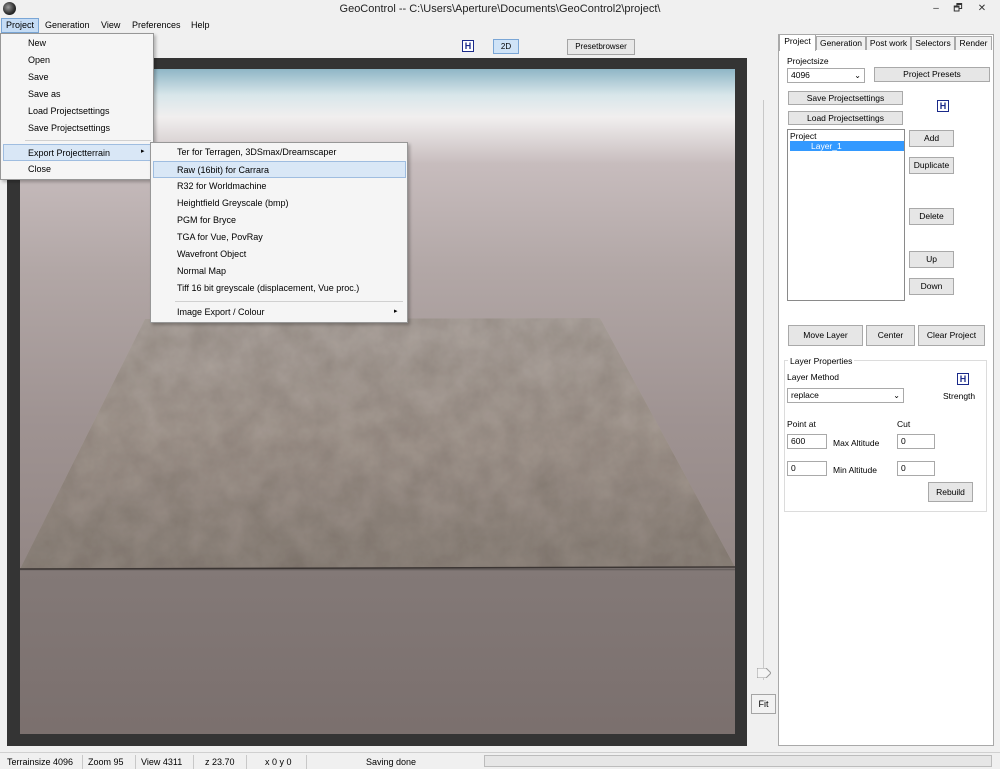  What do you see at coordinates (936, 8) in the screenshot?
I see `minimize-button: –` at bounding box center [936, 8].